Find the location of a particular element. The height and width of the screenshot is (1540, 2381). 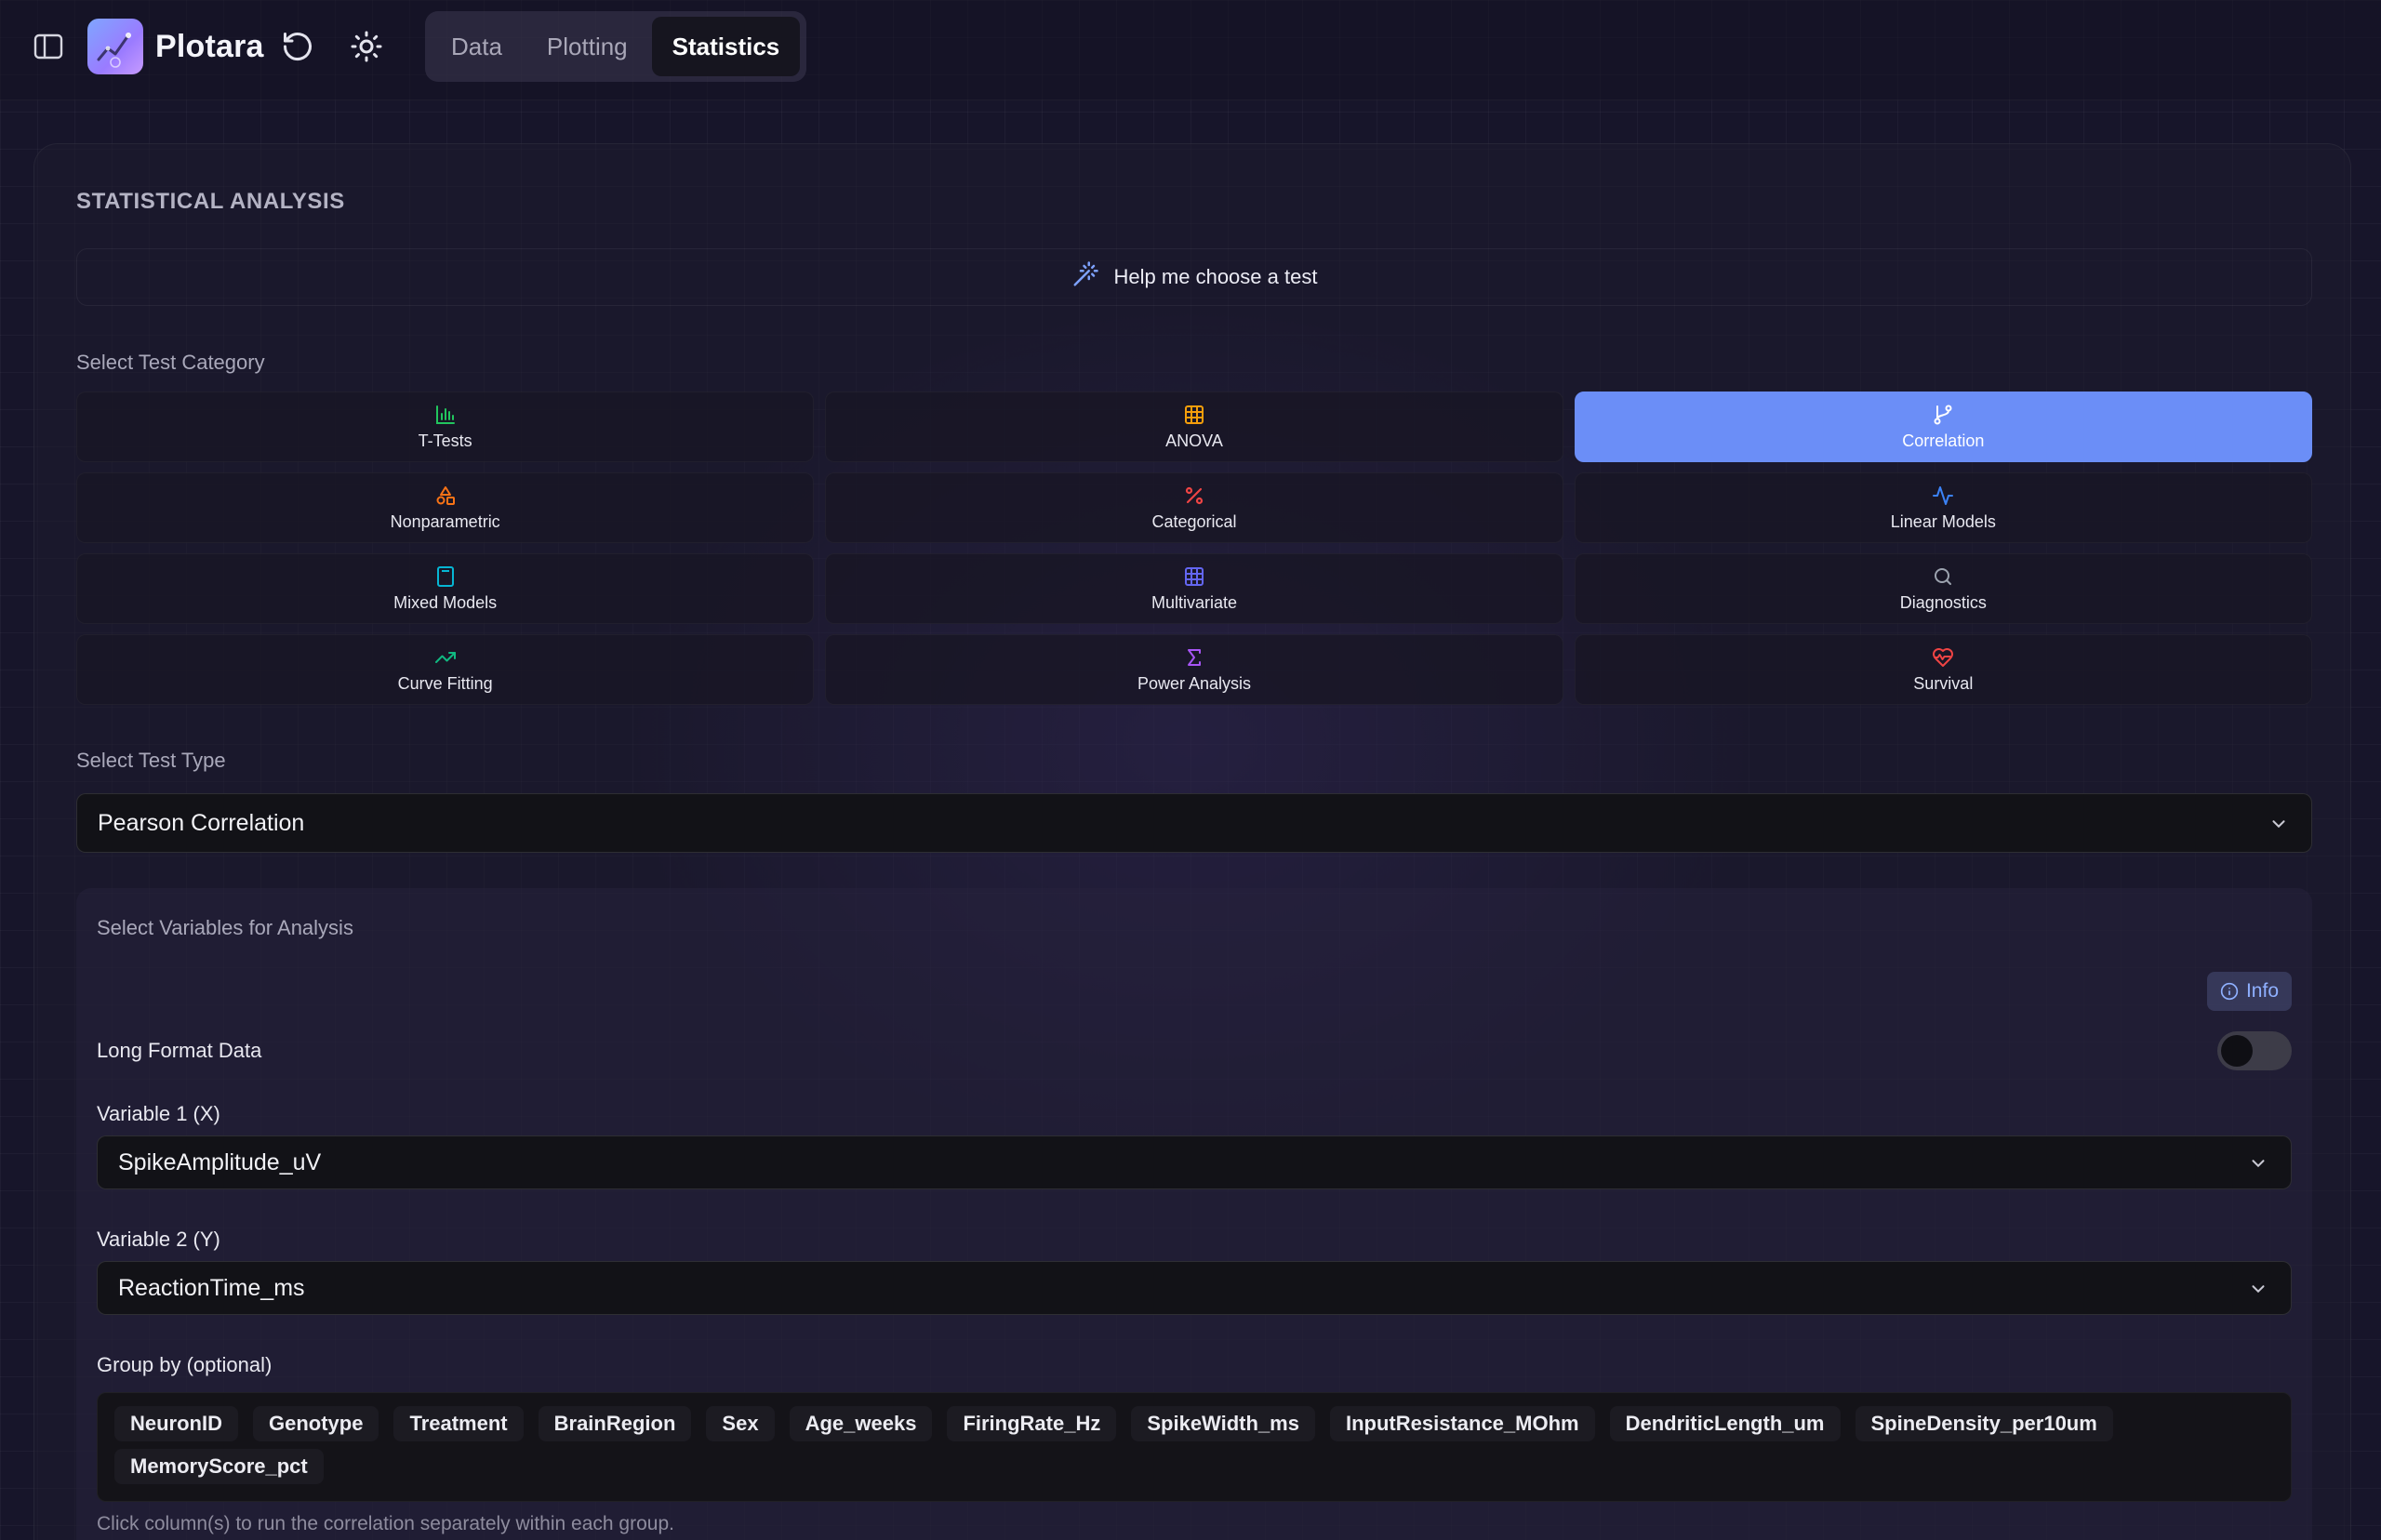

category-diagnostics: Diagnostics is located at coordinates (1943, 588).